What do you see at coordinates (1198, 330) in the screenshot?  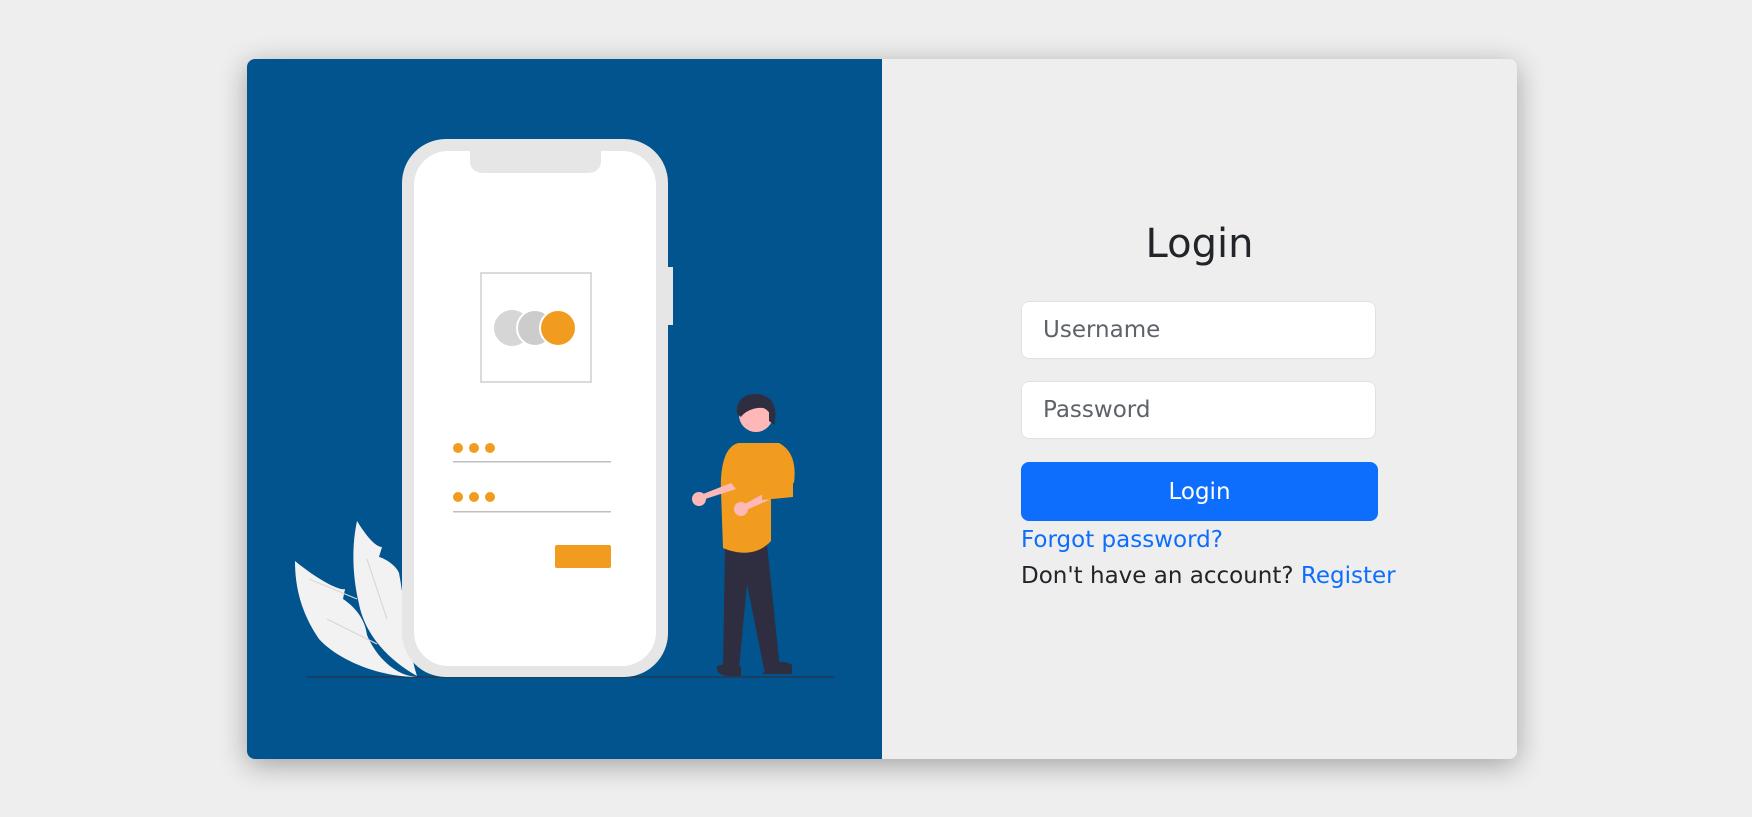 I see `username-input` at bounding box center [1198, 330].